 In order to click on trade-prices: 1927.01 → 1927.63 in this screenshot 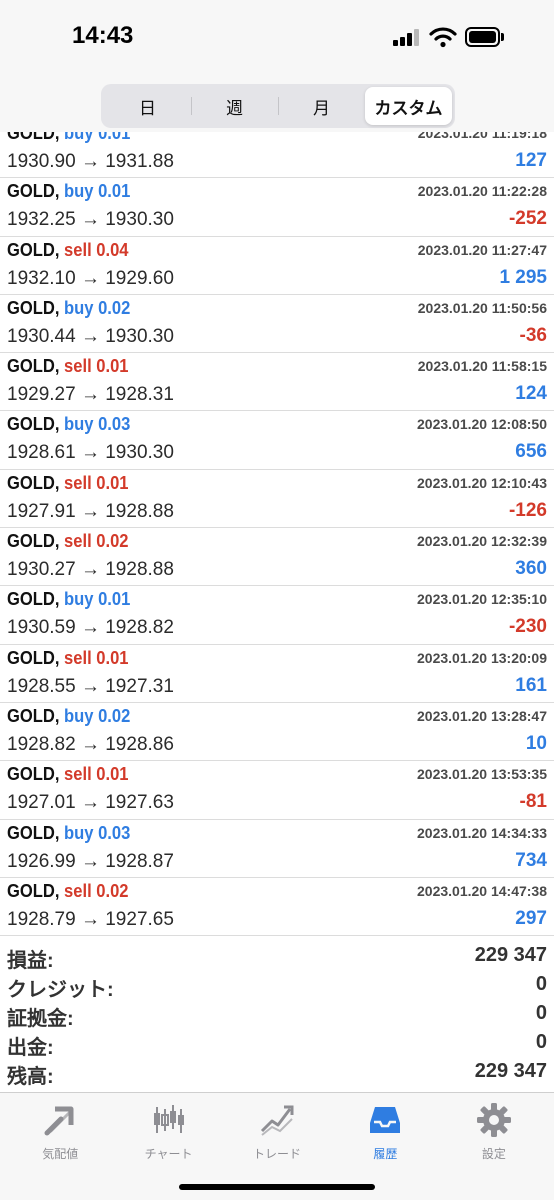, I will do `click(90, 803)`.